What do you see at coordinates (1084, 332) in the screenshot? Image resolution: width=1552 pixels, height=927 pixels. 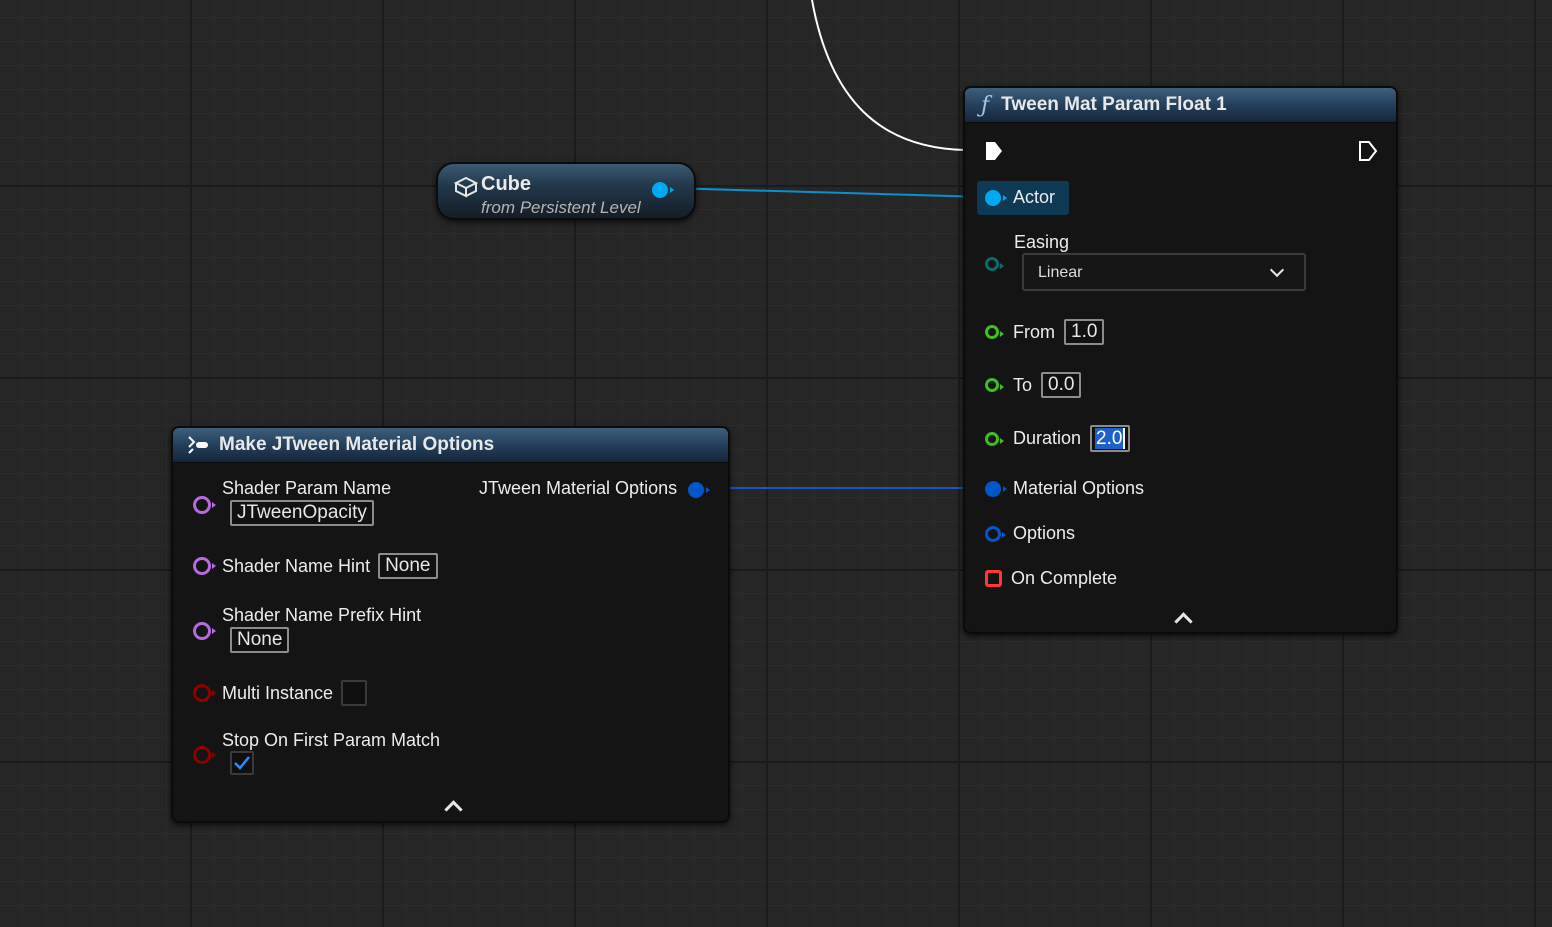 I see `from-input: 1.0` at bounding box center [1084, 332].